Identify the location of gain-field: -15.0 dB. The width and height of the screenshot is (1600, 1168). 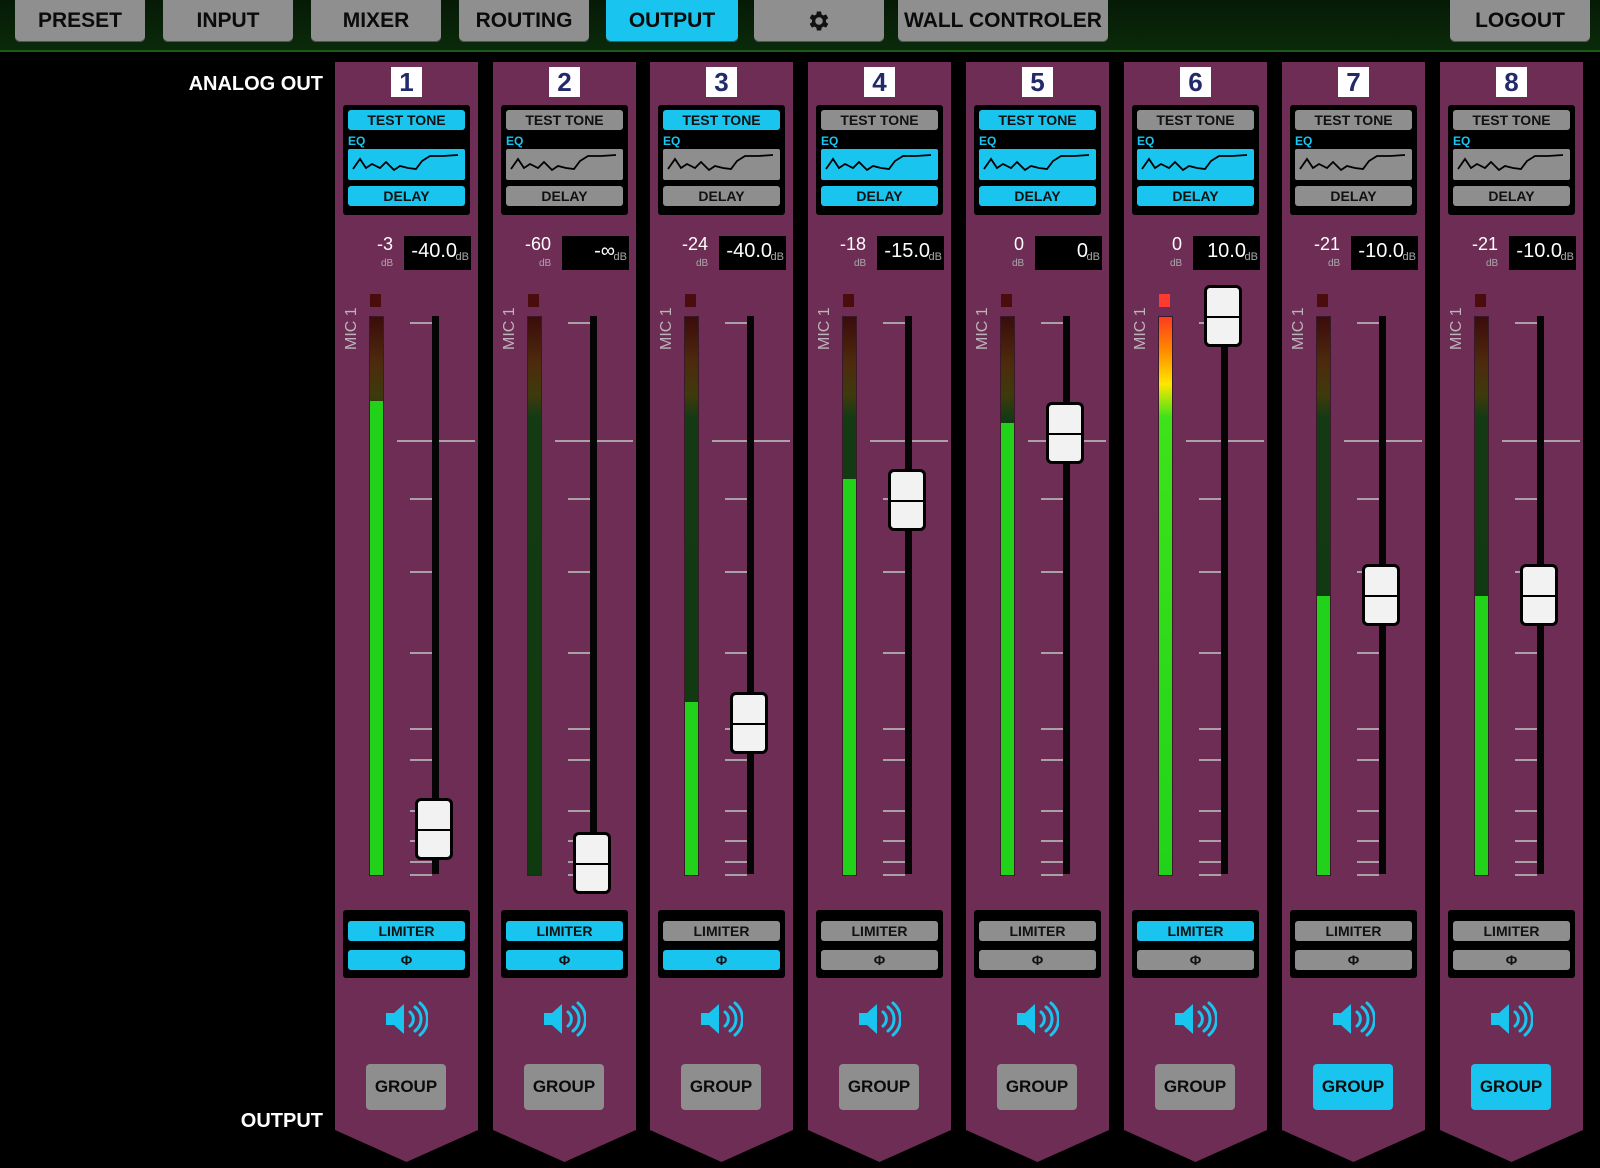
(910, 253).